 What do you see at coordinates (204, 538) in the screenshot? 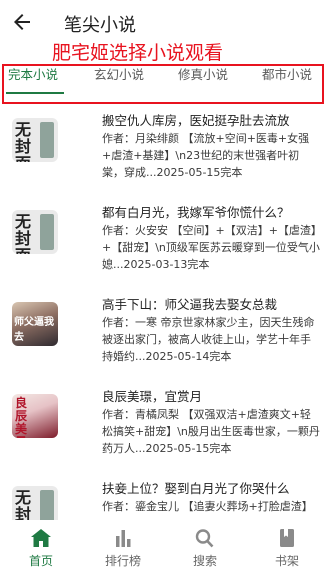
I see `search-icon` at bounding box center [204, 538].